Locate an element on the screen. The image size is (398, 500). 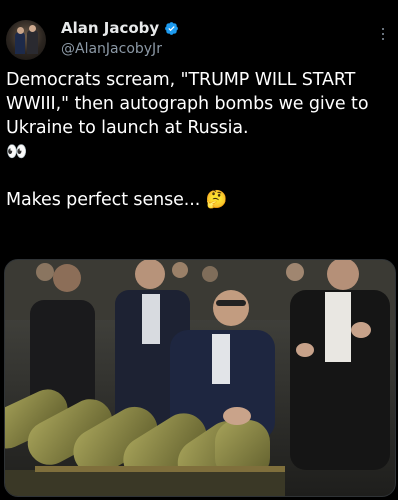
tweet-header: Alan Jacoby @AlanJacobyJr is located at coordinates (199, 32).